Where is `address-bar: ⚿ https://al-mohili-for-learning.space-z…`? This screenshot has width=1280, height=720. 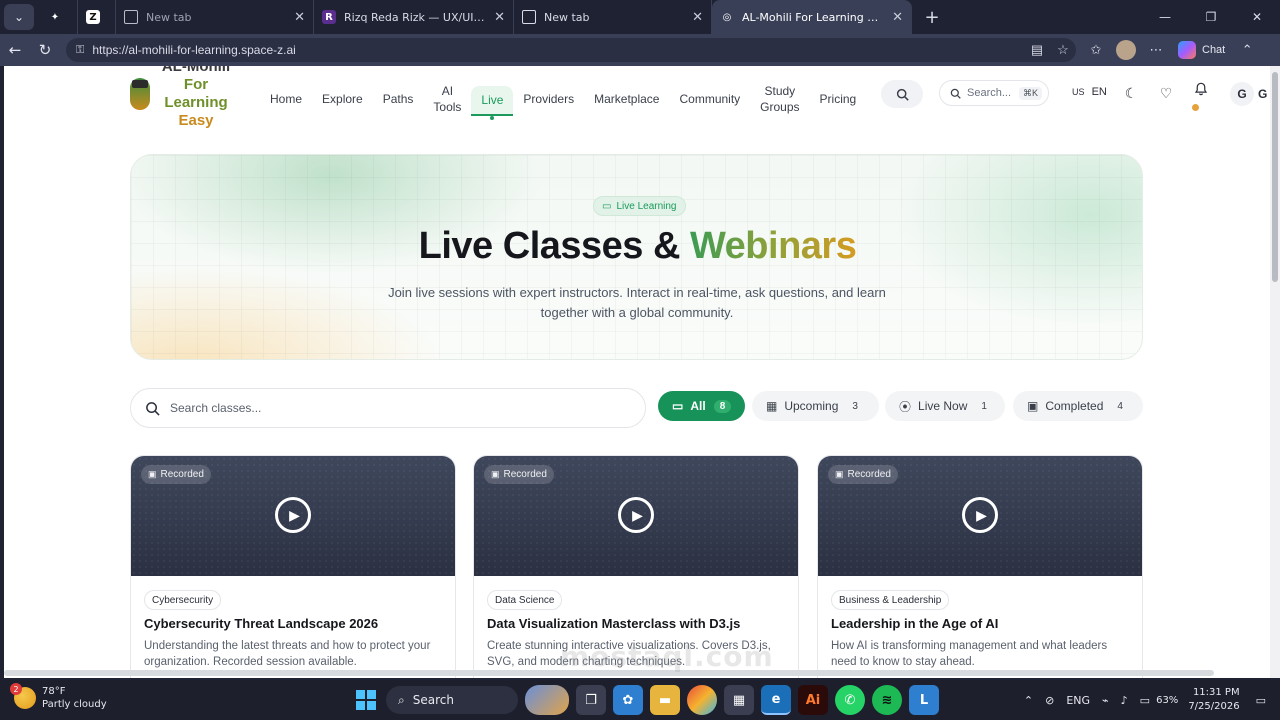 address-bar: ⚿ https://al-mohili-for-learning.space-z… is located at coordinates (571, 50).